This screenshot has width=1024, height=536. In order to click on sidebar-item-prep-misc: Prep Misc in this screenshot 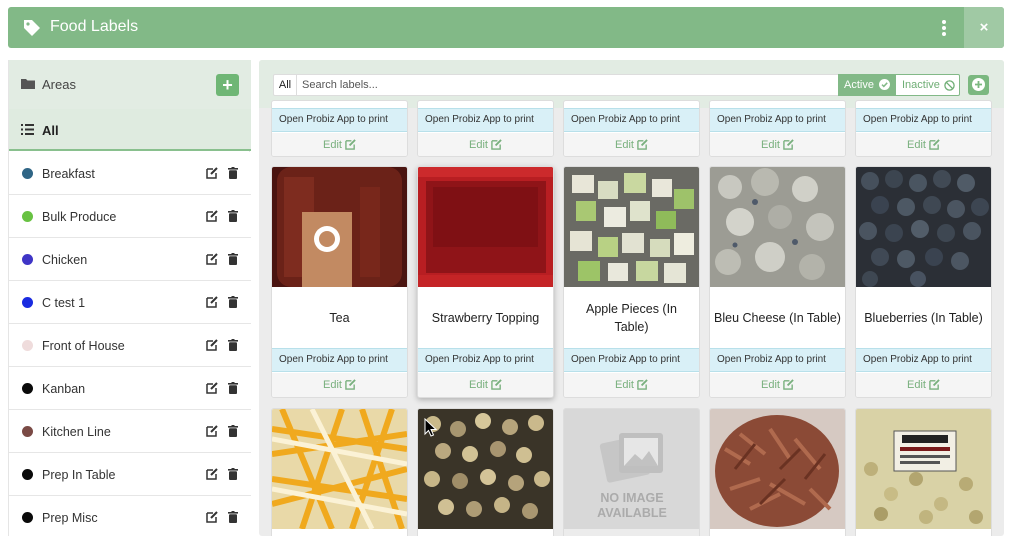, I will do `click(130, 516)`.